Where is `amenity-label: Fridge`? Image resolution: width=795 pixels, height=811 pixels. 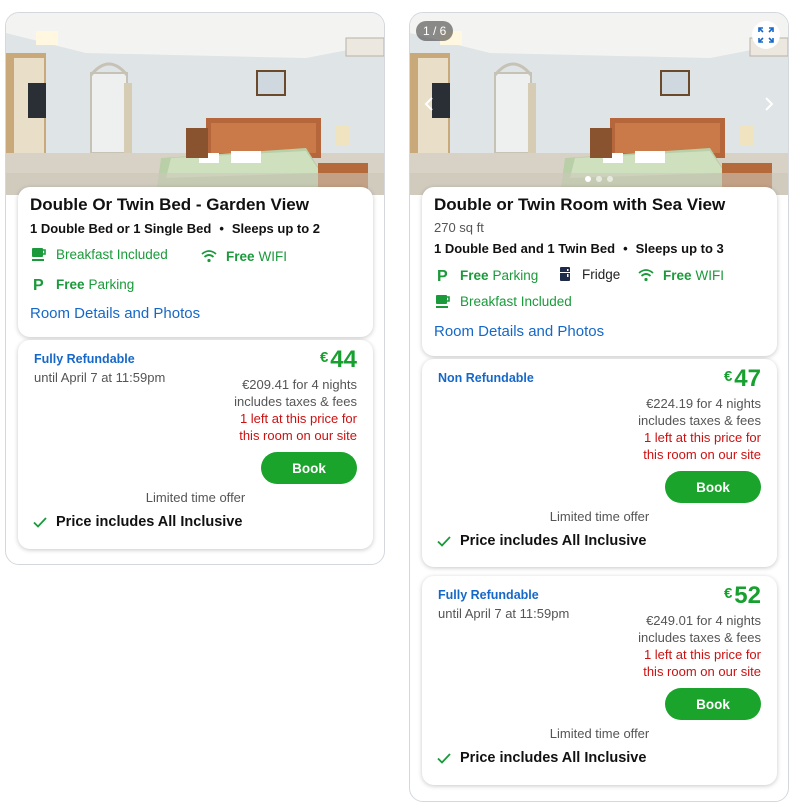 amenity-label: Fridge is located at coordinates (601, 274).